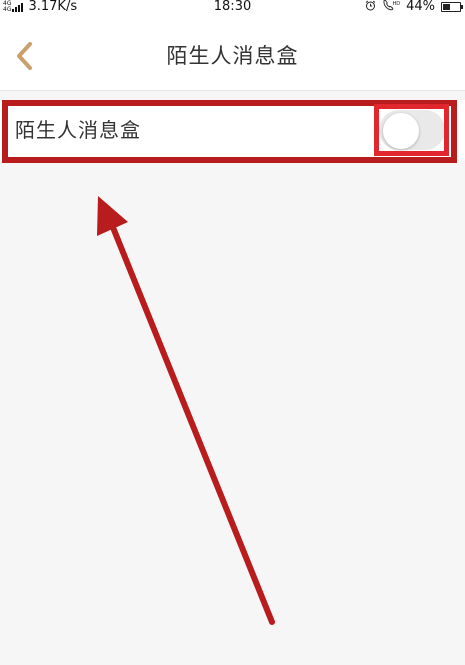  Describe the element at coordinates (78, 130) in the screenshot. I see `setting-label: 陌生人消息盒` at that location.